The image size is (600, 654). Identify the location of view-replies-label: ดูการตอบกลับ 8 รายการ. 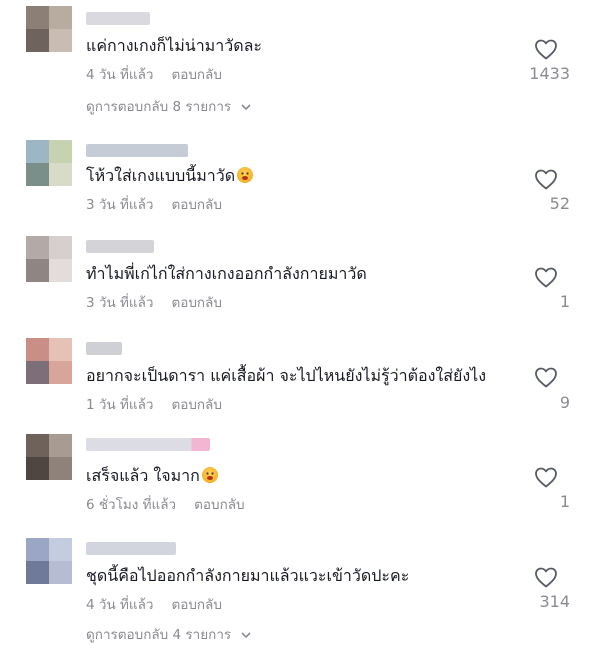
(159, 107).